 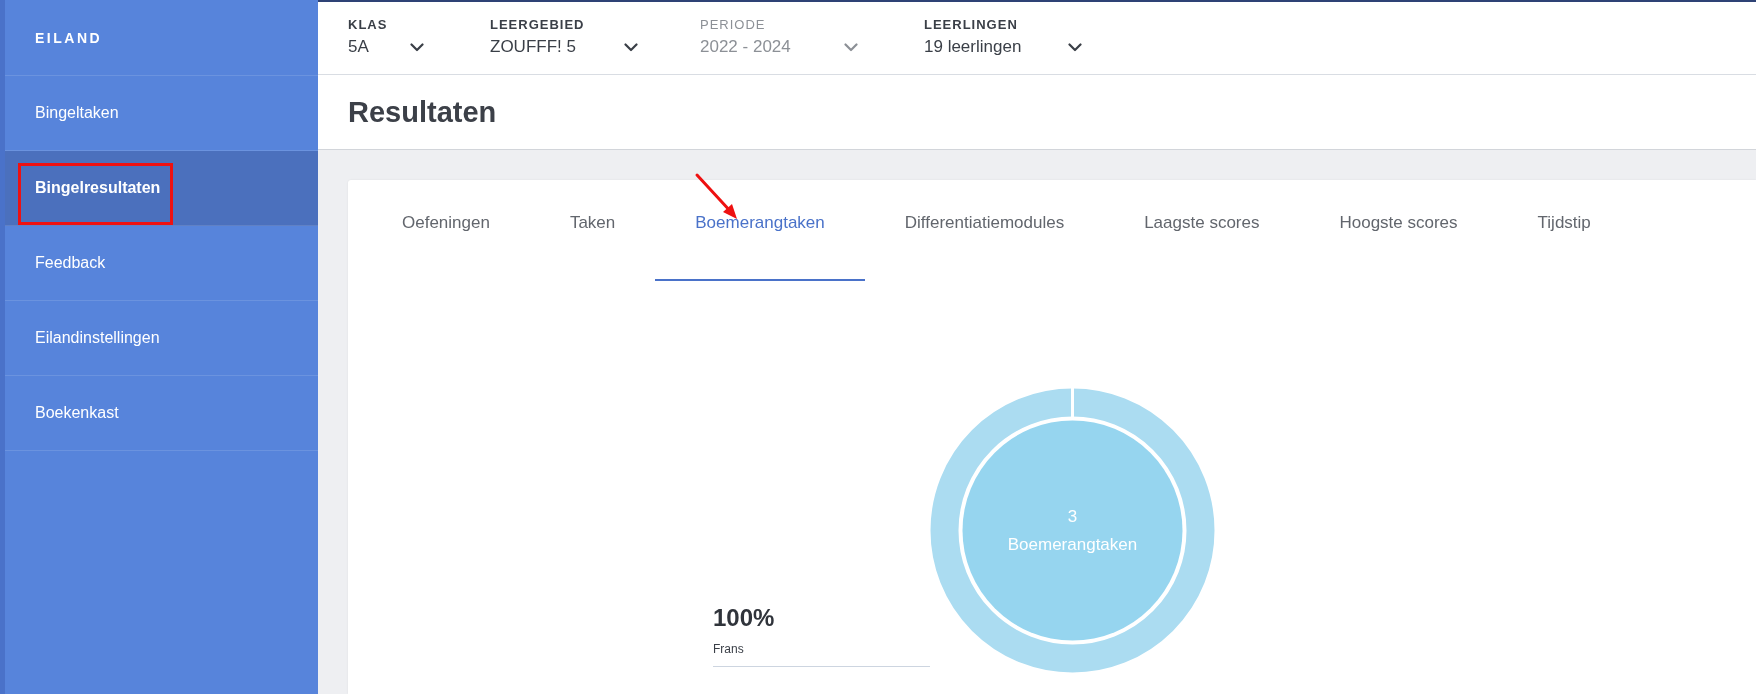 What do you see at coordinates (1072, 516) in the screenshot?
I see `donut-count: 3` at bounding box center [1072, 516].